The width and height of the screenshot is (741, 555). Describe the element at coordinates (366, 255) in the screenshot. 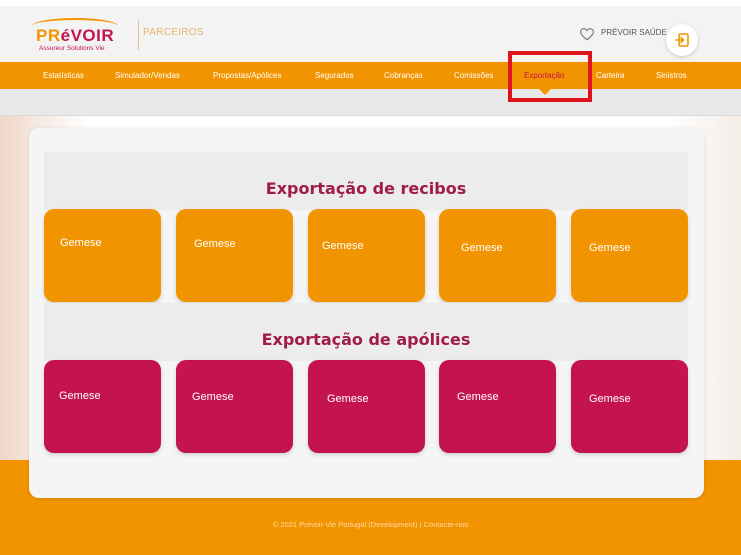

I see `recibos-tile-3: Gemese` at that location.